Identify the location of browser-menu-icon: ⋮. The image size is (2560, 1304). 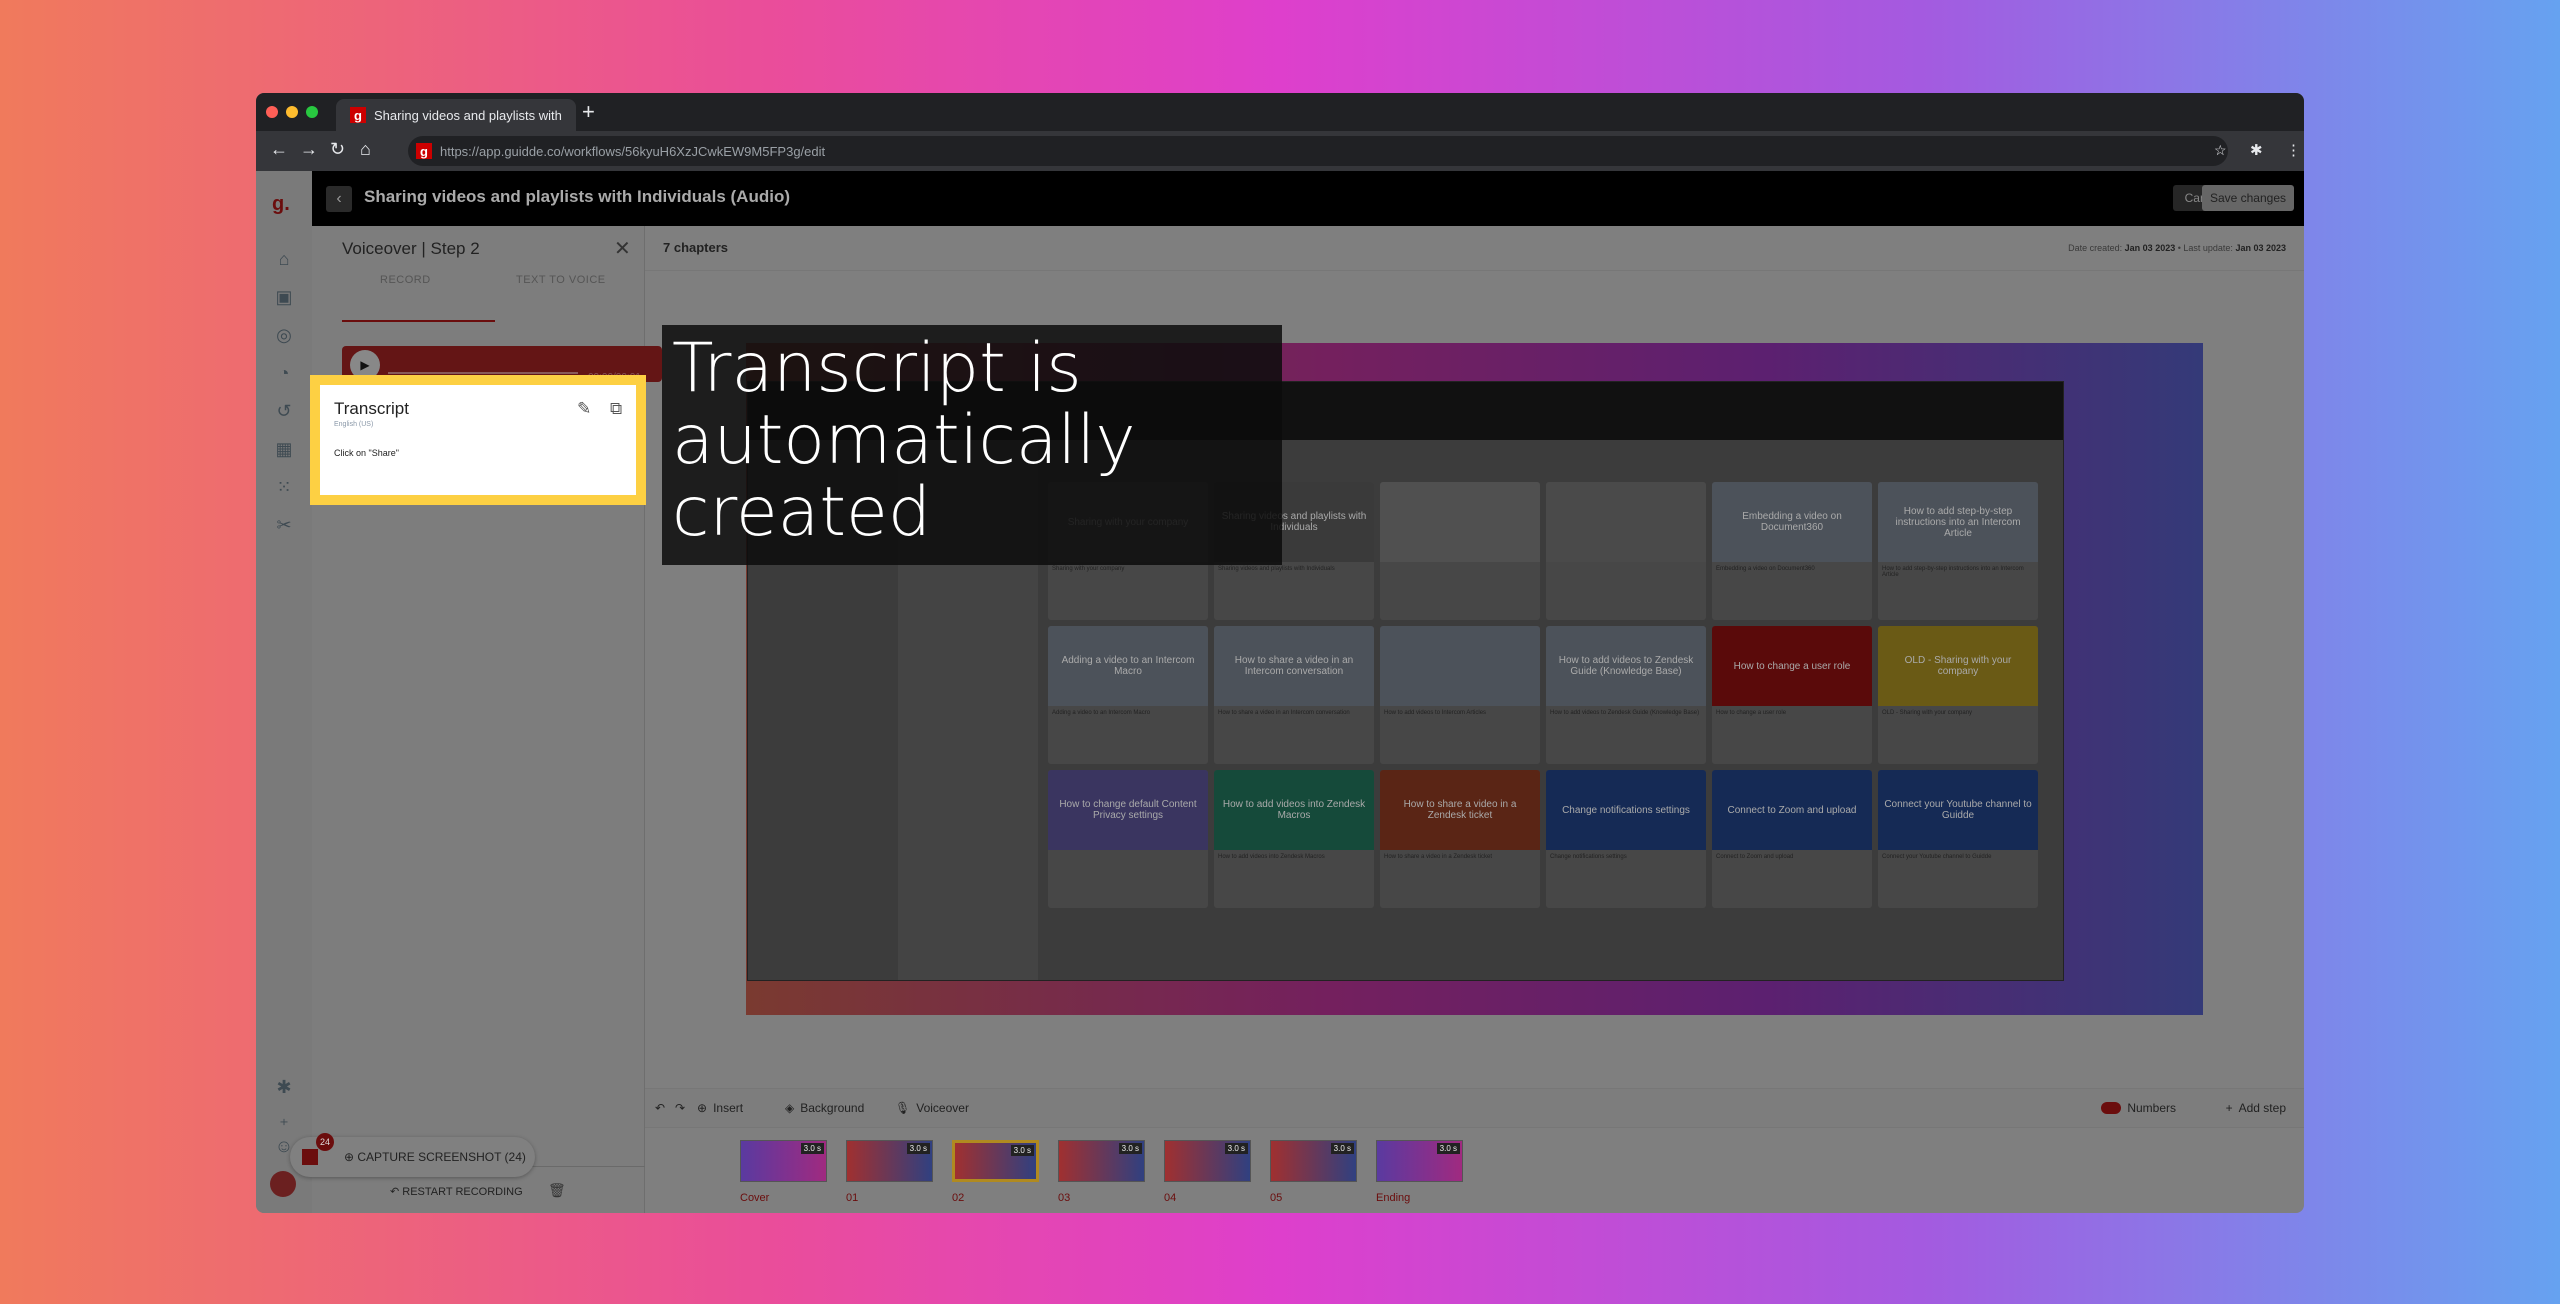
(2293, 150).